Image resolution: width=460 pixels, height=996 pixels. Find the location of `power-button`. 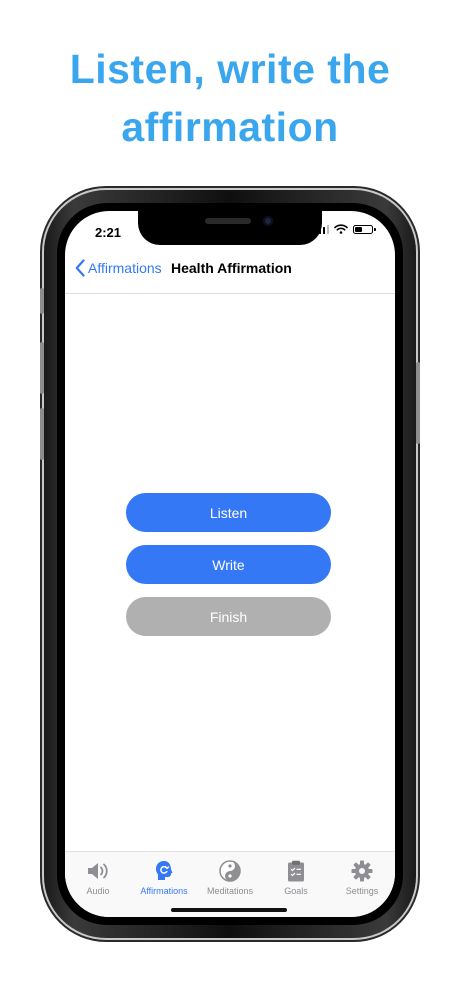

power-button is located at coordinates (418, 403).